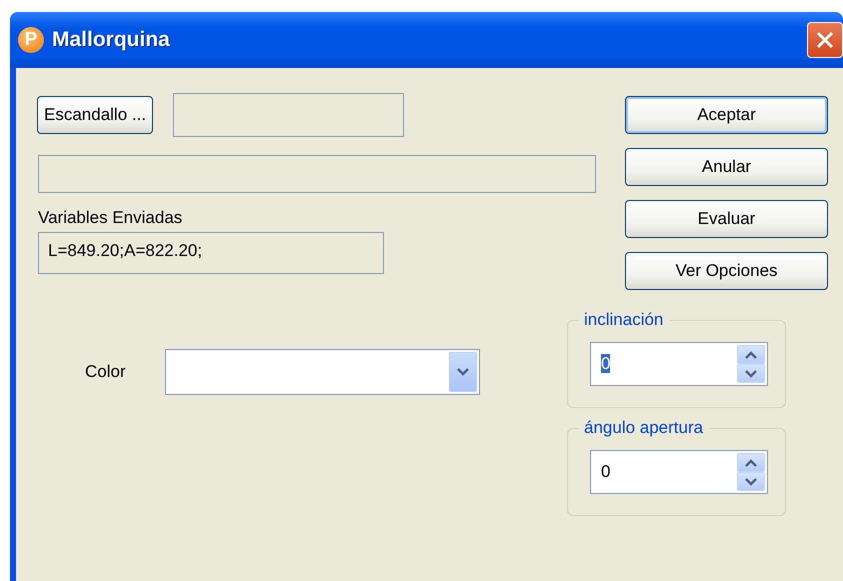  I want to click on variables-field: L=849.20;A=822.20;, so click(211, 253).